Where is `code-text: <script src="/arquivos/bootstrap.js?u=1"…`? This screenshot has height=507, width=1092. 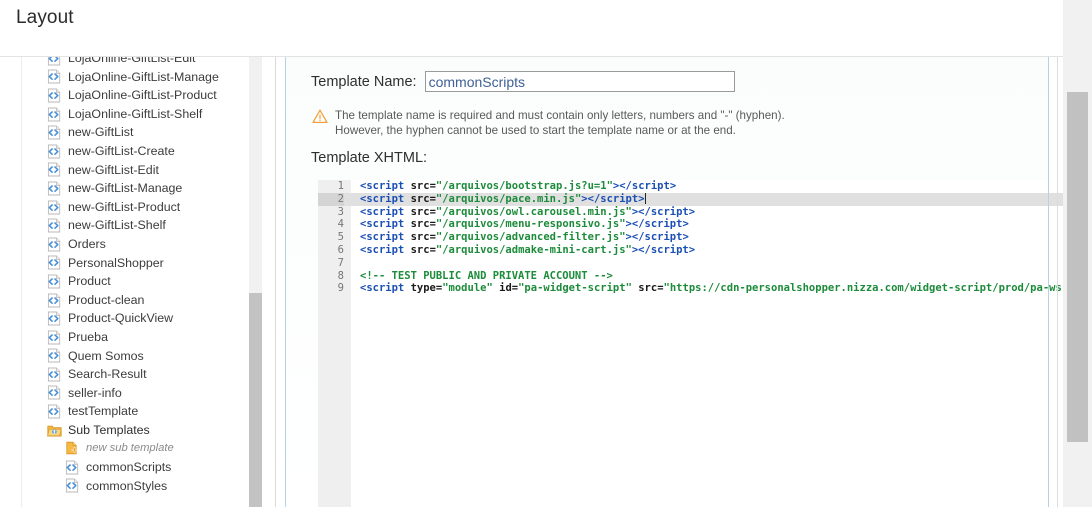
code-text: <script src="/arquivos/bootstrap.js?u=1"… is located at coordinates (518, 186).